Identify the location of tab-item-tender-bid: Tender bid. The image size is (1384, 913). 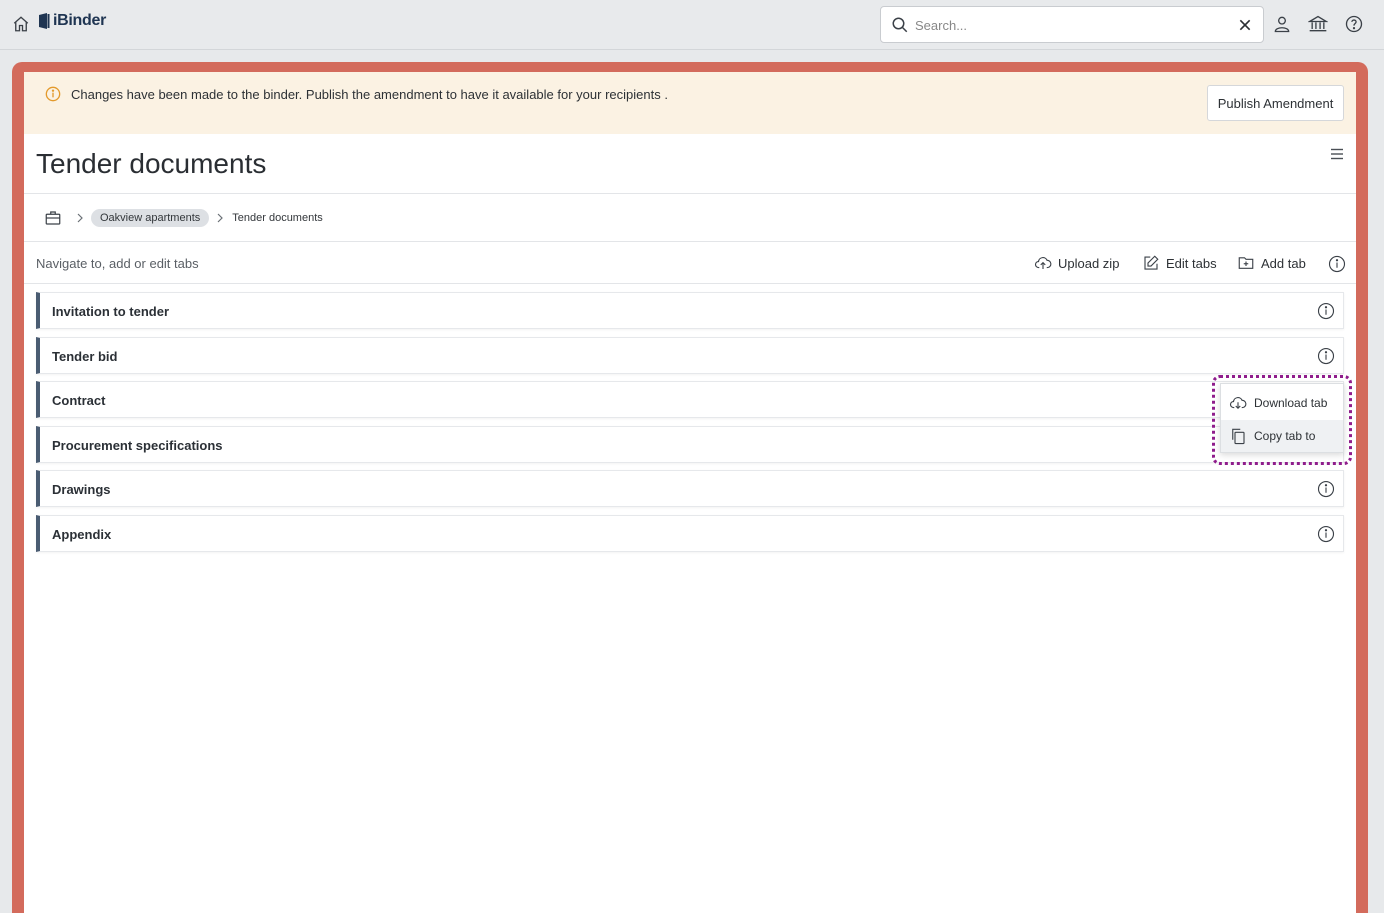
(690, 355).